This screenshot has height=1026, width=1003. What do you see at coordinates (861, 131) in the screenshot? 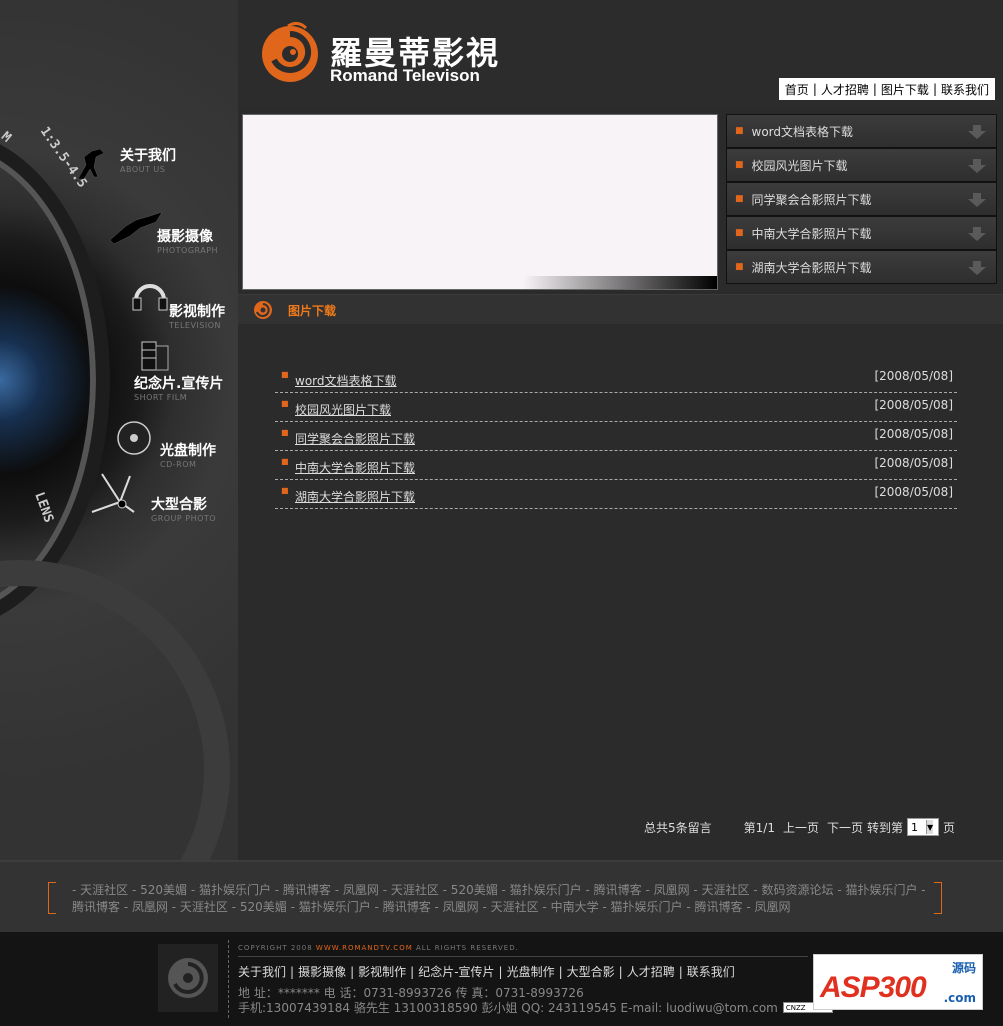
I see `quick-link-item: ■ word文档表格下载` at bounding box center [861, 131].